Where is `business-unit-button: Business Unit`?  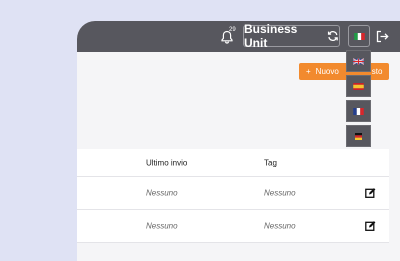 business-unit-button: Business Unit is located at coordinates (291, 36).